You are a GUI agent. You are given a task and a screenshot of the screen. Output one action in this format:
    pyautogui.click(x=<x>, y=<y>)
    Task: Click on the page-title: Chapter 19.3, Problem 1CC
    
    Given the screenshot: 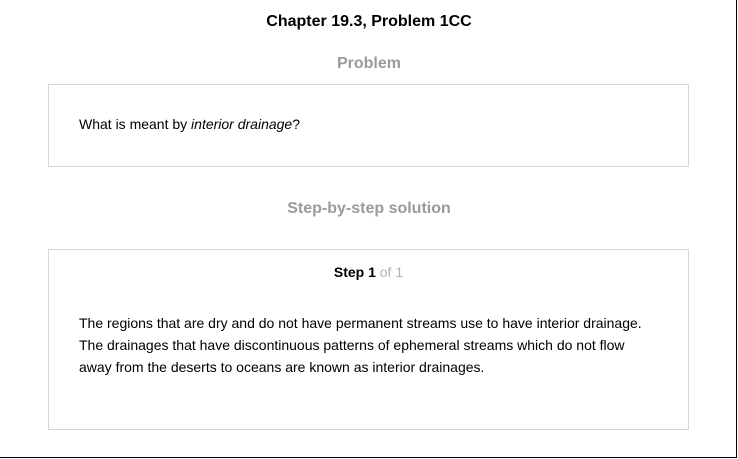 What is the action you would take?
    pyautogui.click(x=369, y=21)
    